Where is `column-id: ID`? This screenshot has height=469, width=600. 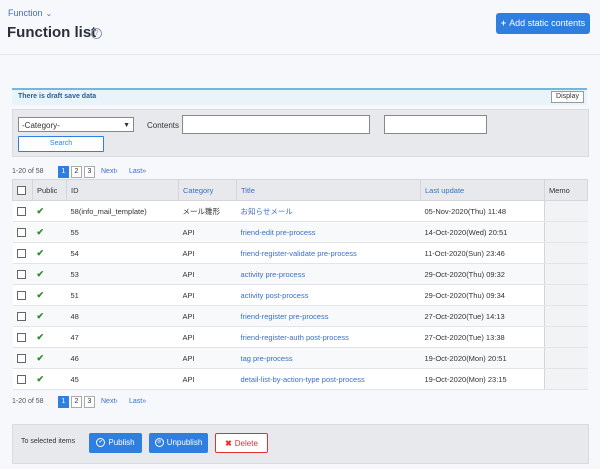
column-id: ID is located at coordinates (122, 190).